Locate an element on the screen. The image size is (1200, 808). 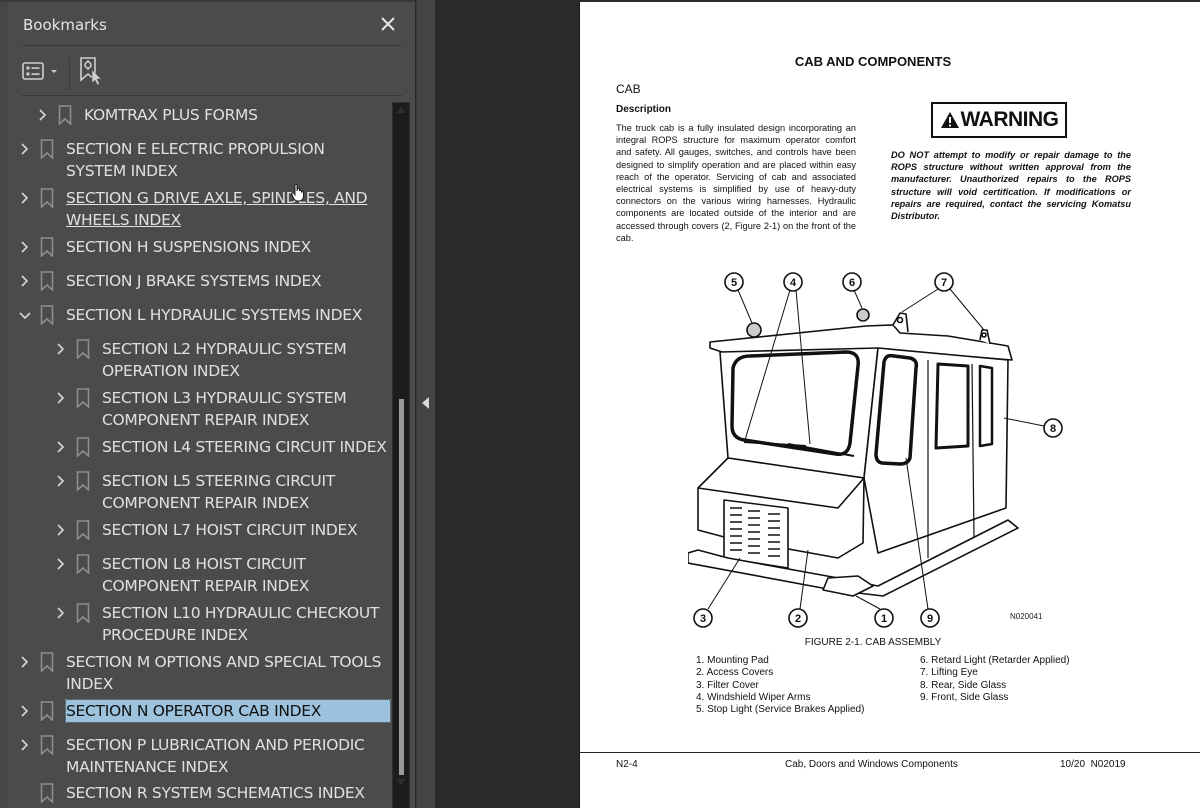
warning-triangle-icon is located at coordinates (949, 120).